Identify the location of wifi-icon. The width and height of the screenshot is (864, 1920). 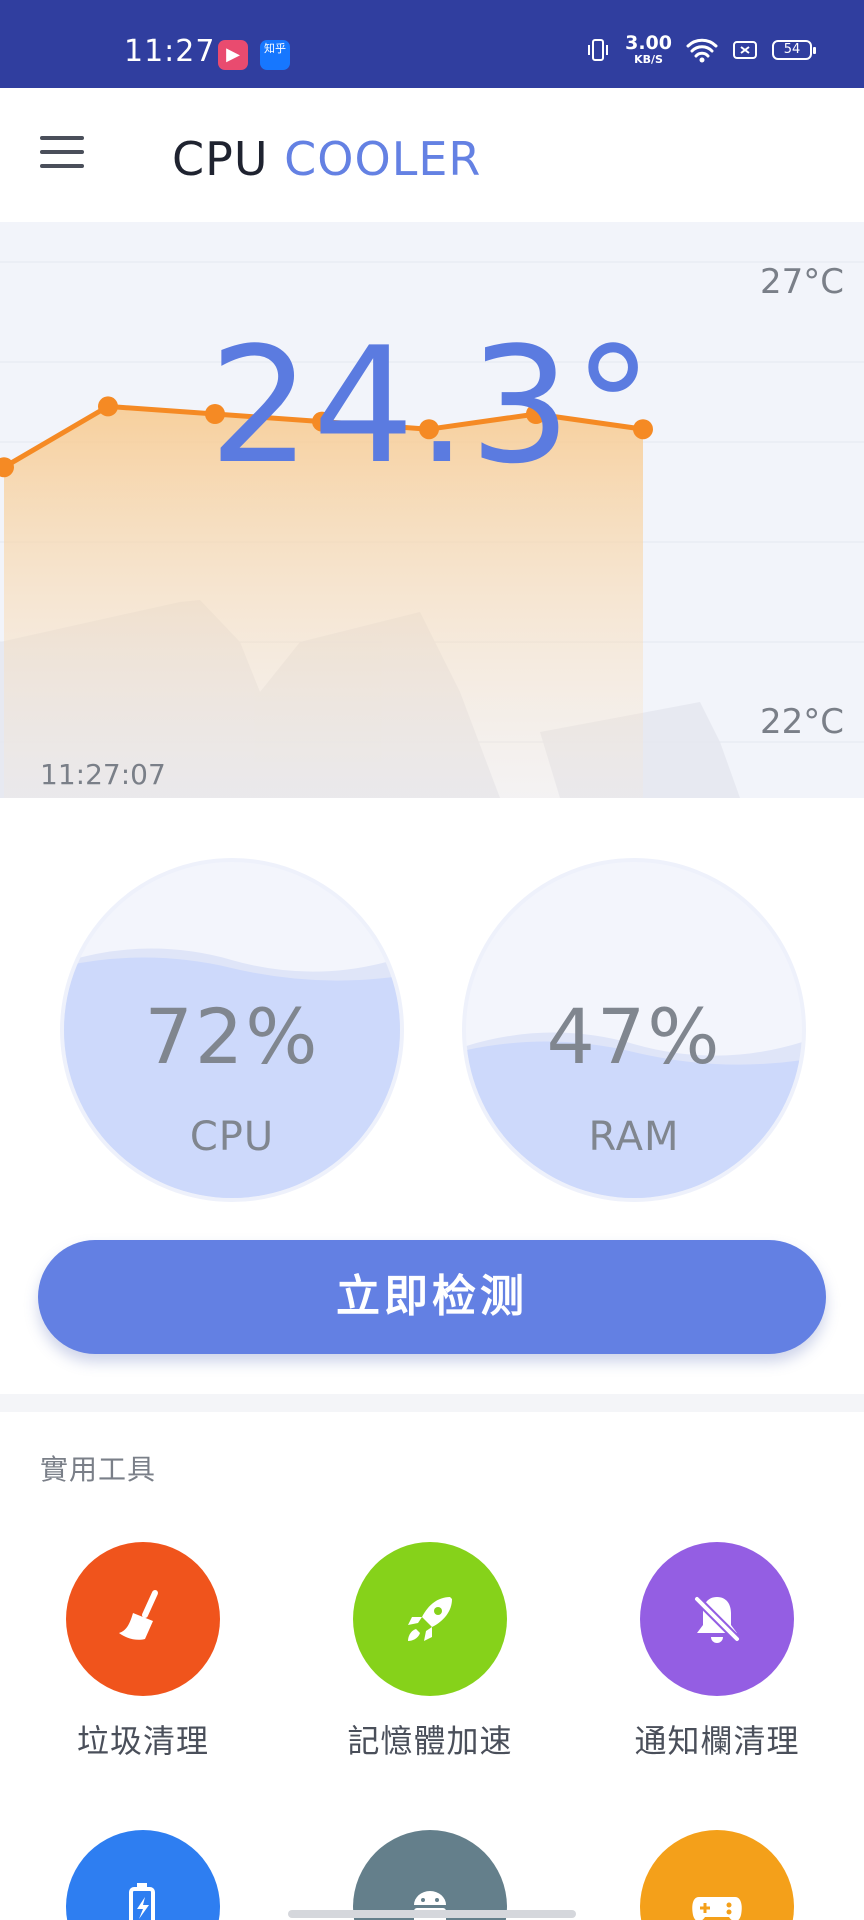
(702, 50).